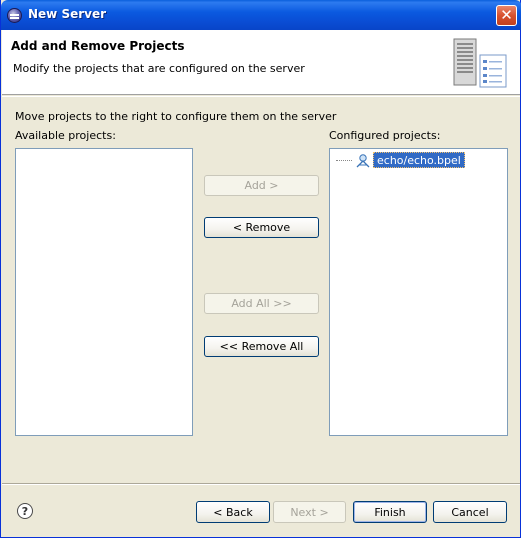  Describe the element at coordinates (385, 135) in the screenshot. I see `configured-projects-label: Configured projects:` at that location.